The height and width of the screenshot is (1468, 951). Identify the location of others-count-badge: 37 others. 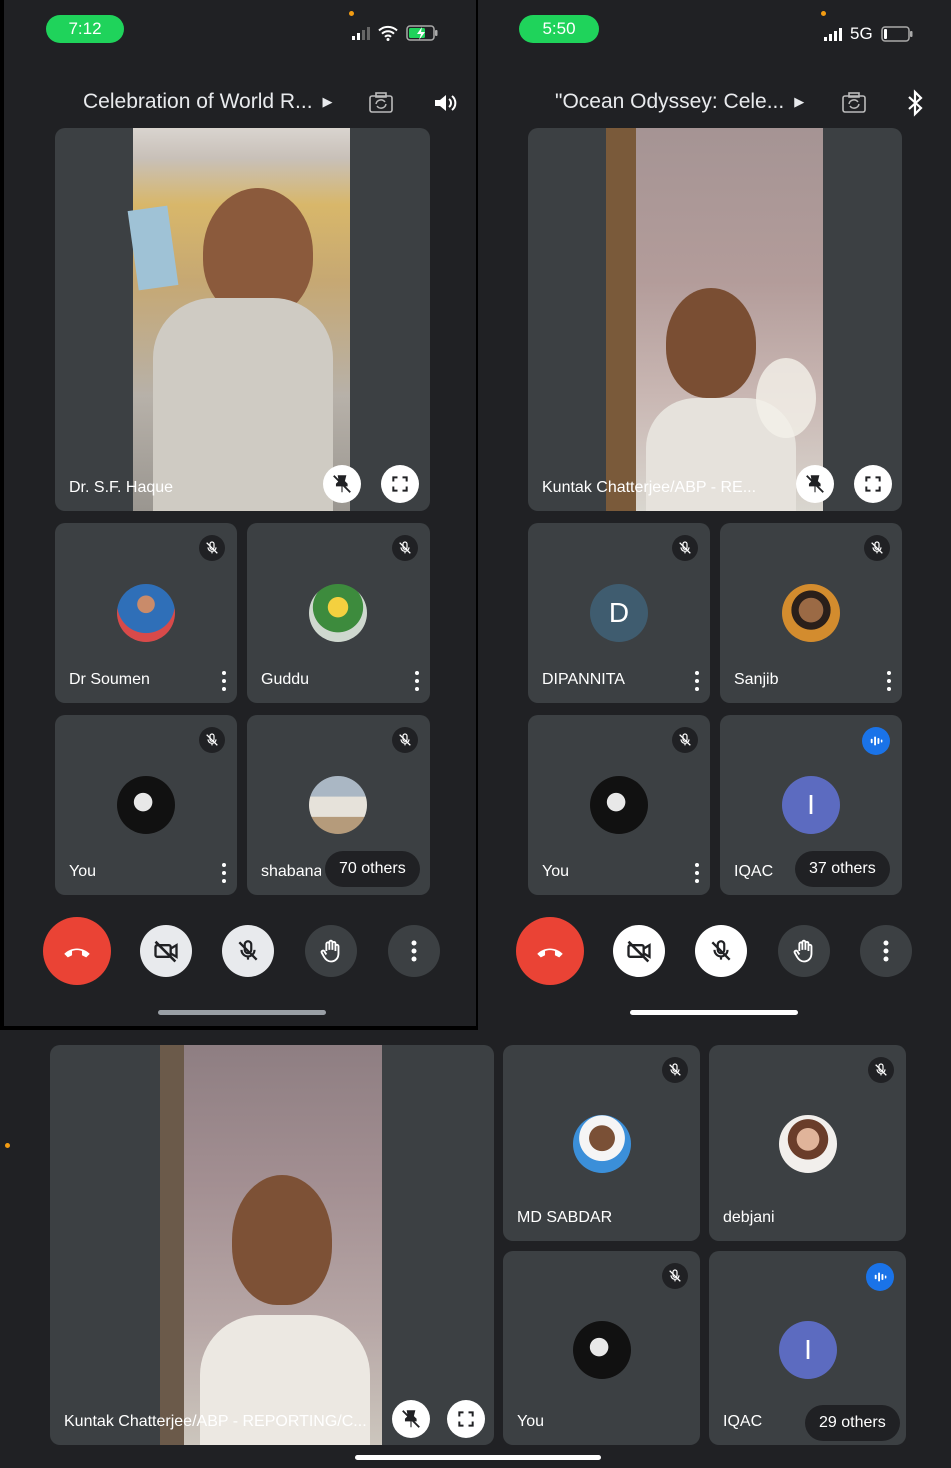
(842, 869).